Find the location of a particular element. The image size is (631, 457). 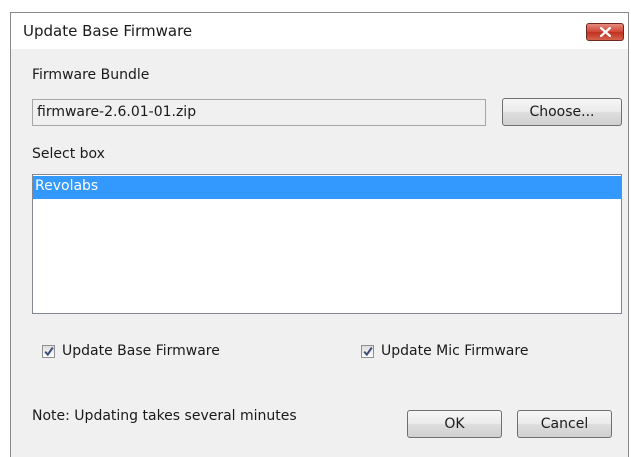

window-title: Update Base Firmware is located at coordinates (108, 31).